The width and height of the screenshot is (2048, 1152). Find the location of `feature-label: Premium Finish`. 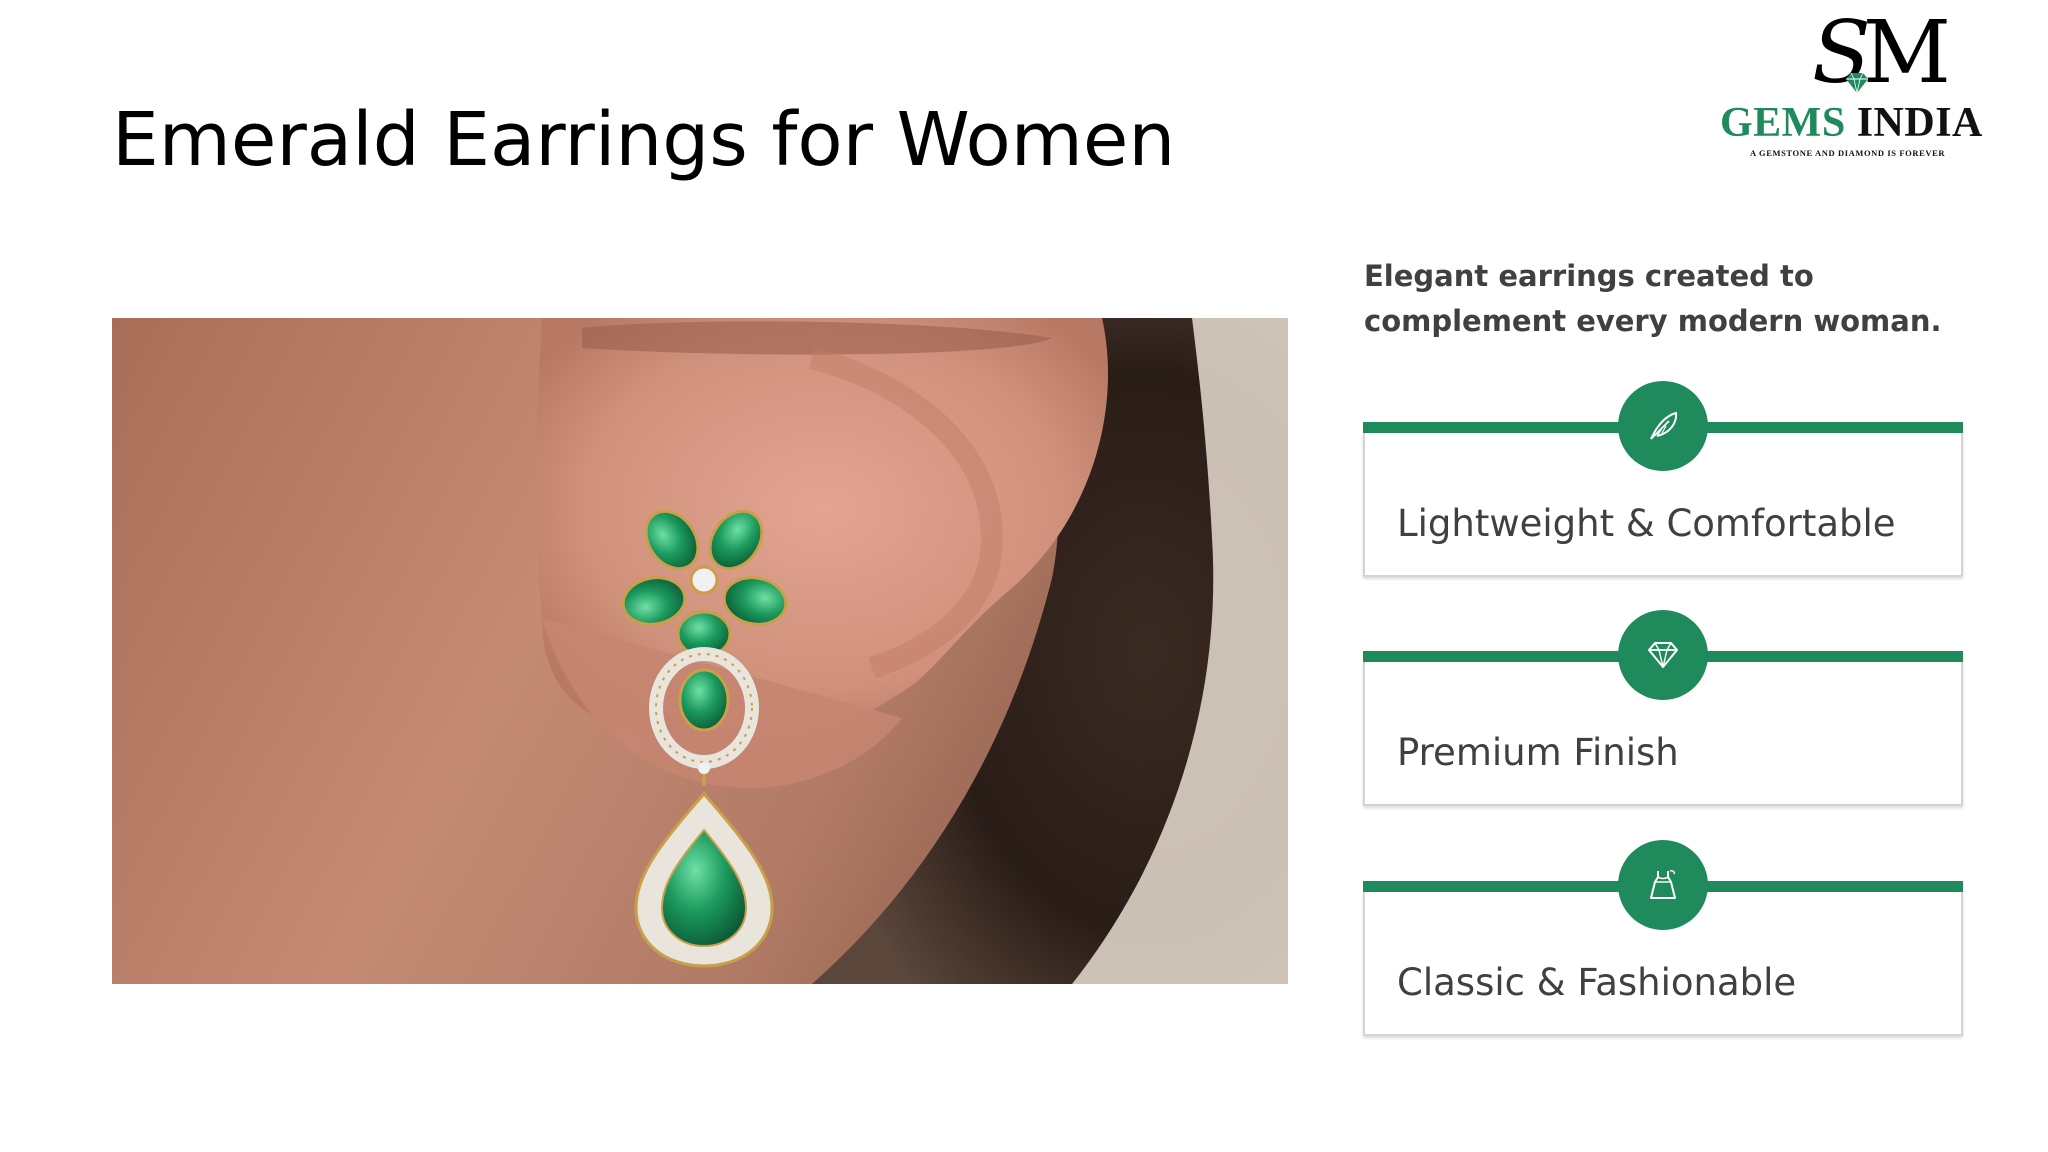

feature-label: Premium Finish is located at coordinates (1538, 752).